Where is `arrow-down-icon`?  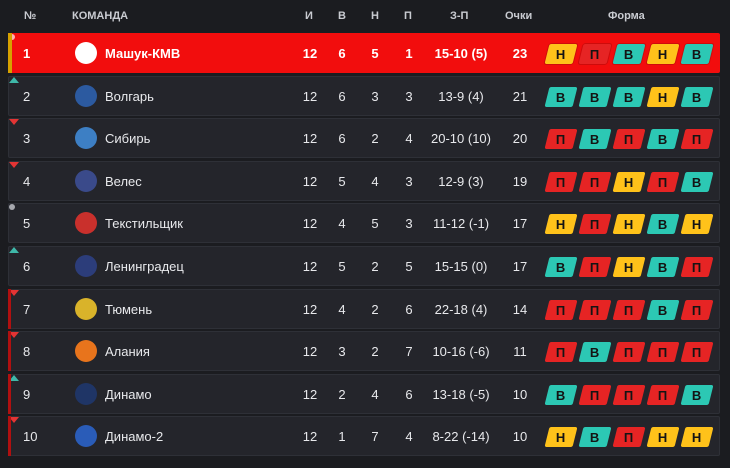 arrow-down-icon is located at coordinates (14, 122).